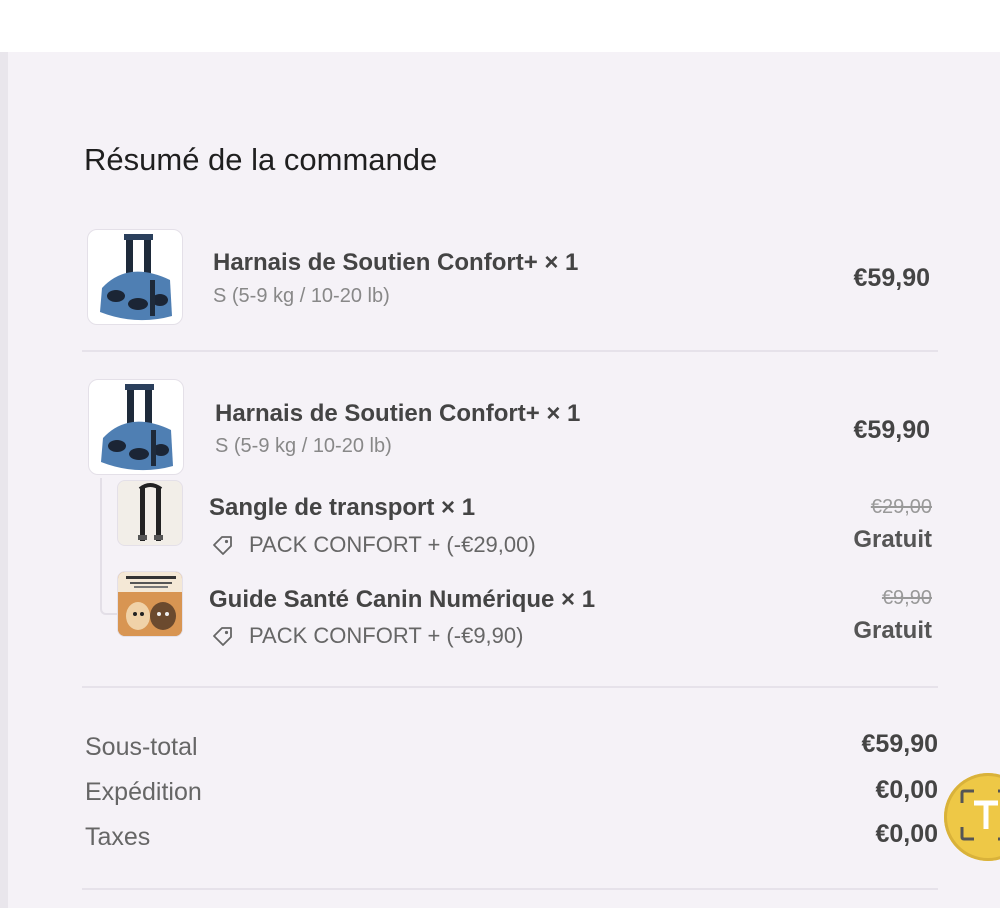  I want to click on bundle-discount: PACK CONFORT + (-€29,00), so click(373, 545).